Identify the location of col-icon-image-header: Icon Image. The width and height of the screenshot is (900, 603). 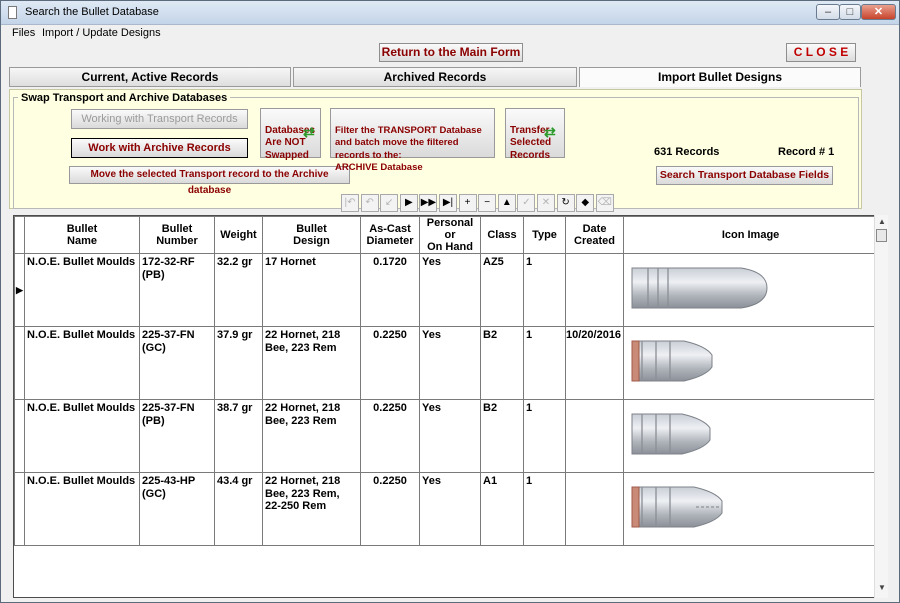
(751, 235).